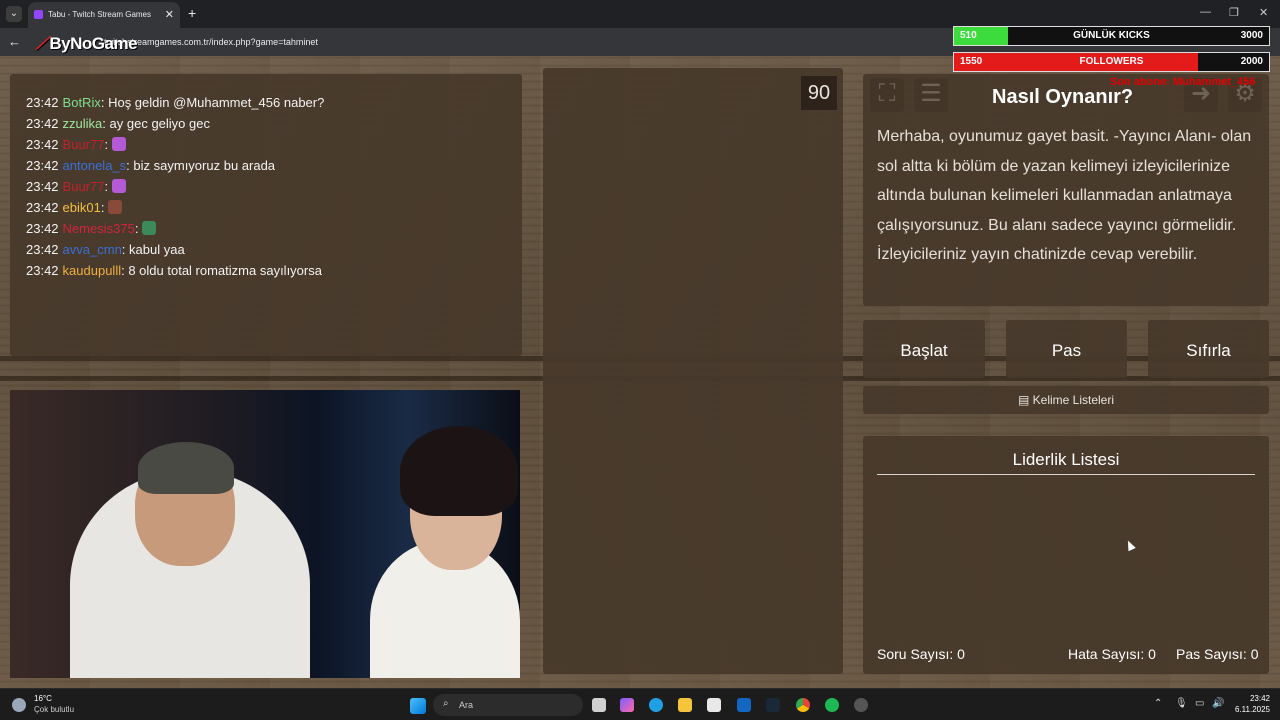  I want to click on copilot-icon, so click(627, 705).